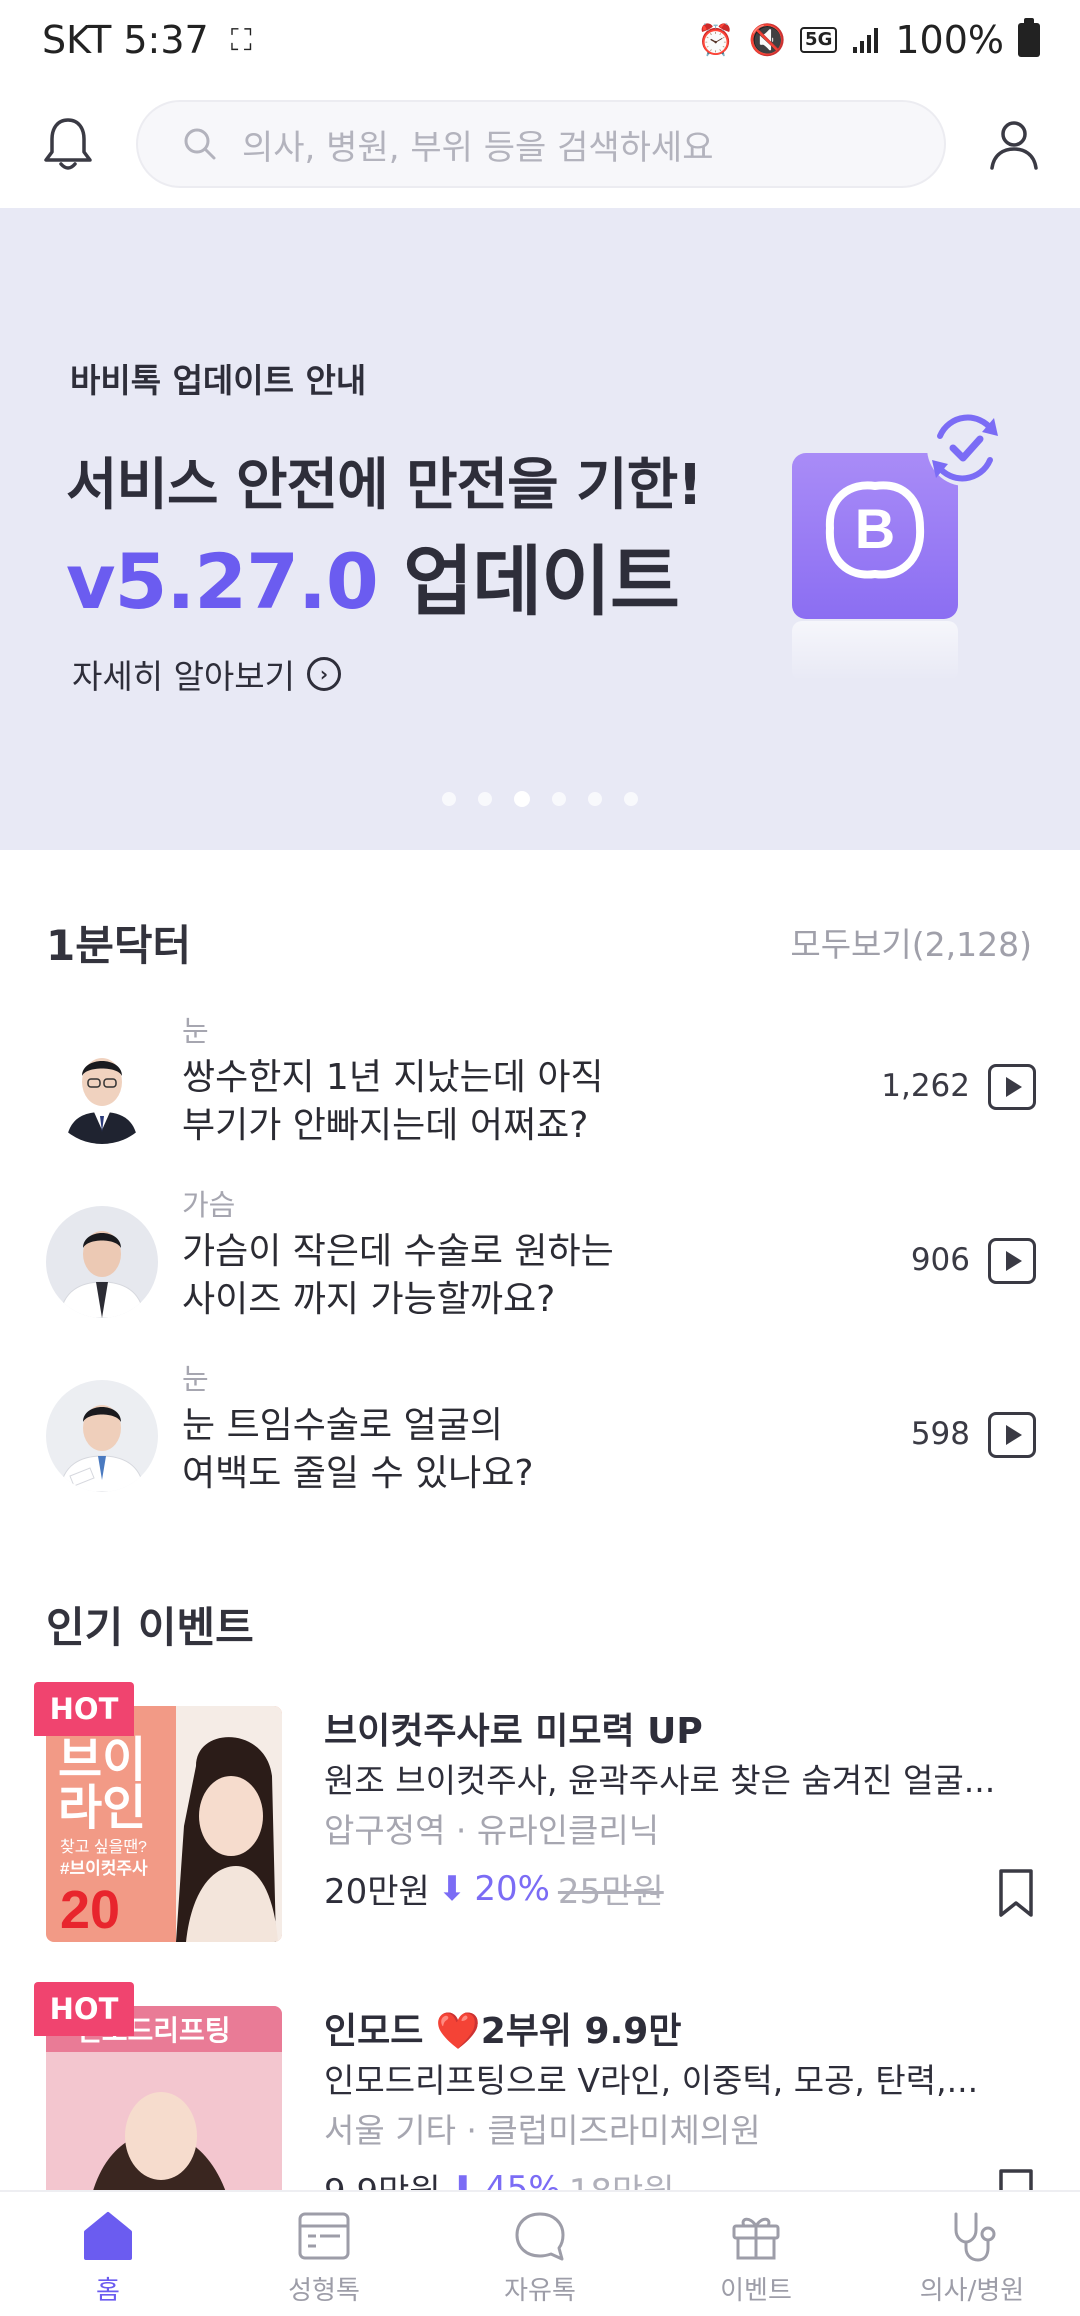 Image resolution: width=1080 pixels, height=2316 pixels. I want to click on alarm-icon: ⏰, so click(716, 40).